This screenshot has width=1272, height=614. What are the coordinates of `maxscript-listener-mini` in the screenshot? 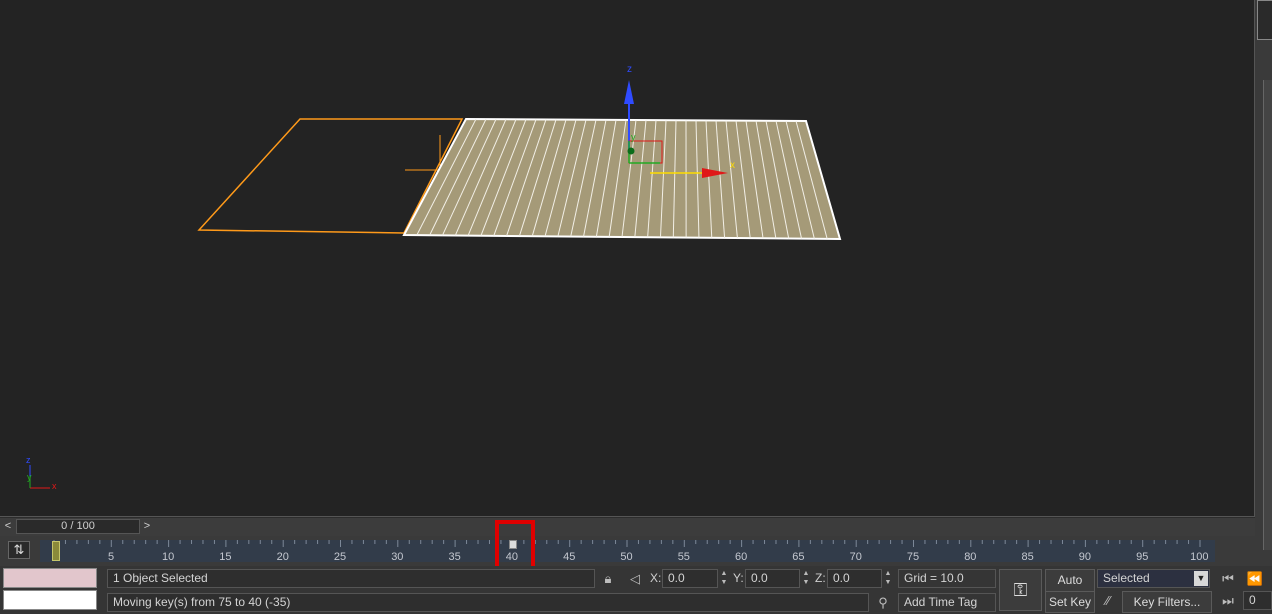 It's located at (50, 578).